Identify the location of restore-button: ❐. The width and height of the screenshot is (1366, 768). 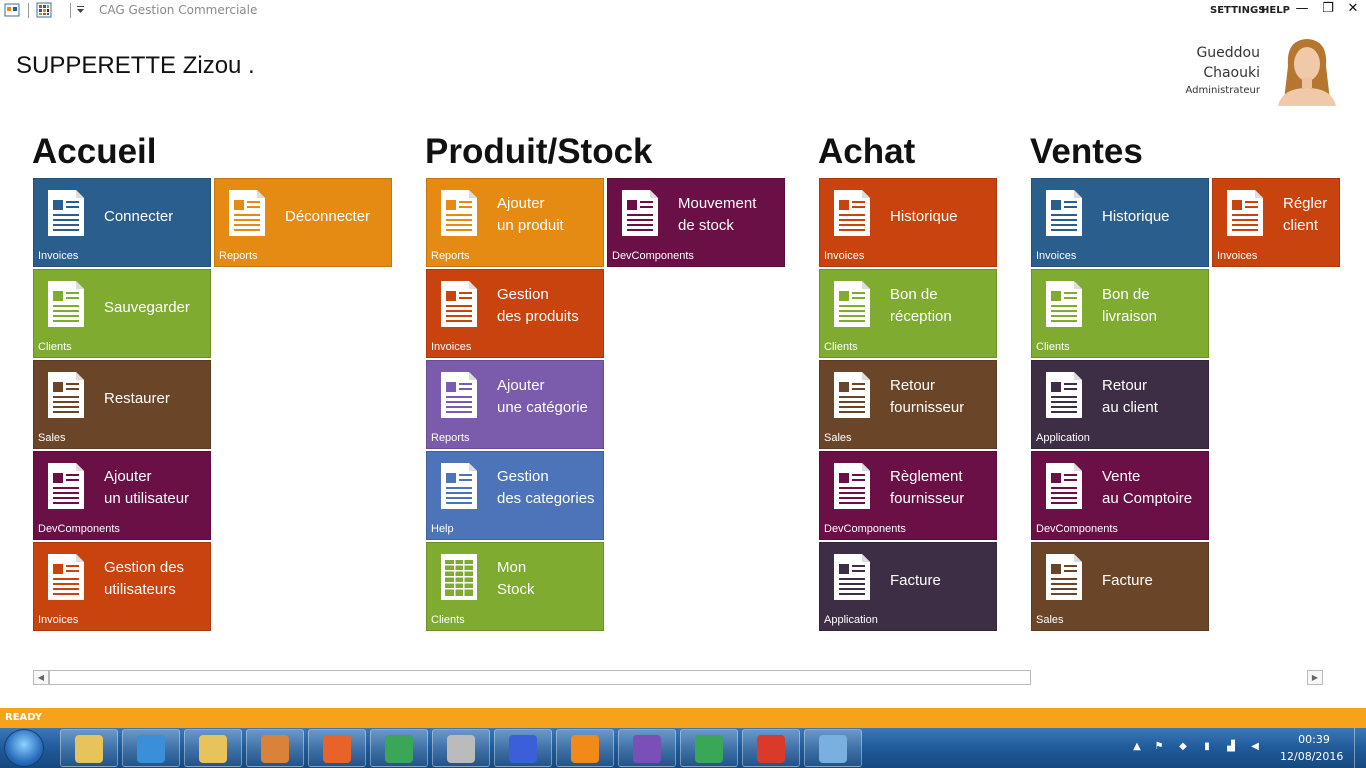
(1328, 9).